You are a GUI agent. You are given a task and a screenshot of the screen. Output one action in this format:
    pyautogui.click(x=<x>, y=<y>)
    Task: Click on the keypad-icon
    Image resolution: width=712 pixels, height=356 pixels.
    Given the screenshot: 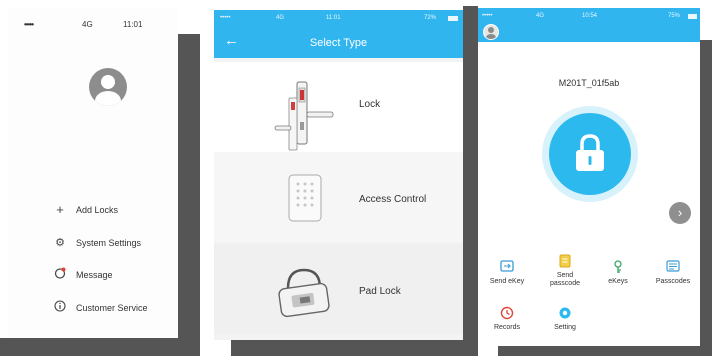 What is the action you would take?
    pyautogui.click(x=305, y=198)
    